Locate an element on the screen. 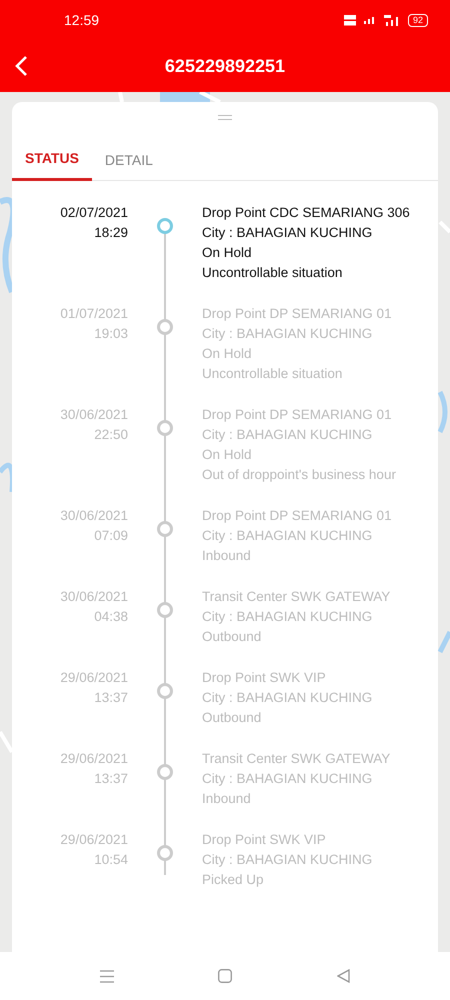 Image resolution: width=450 pixels, height=1000 pixels. status-time: 12:59 is located at coordinates (82, 20).